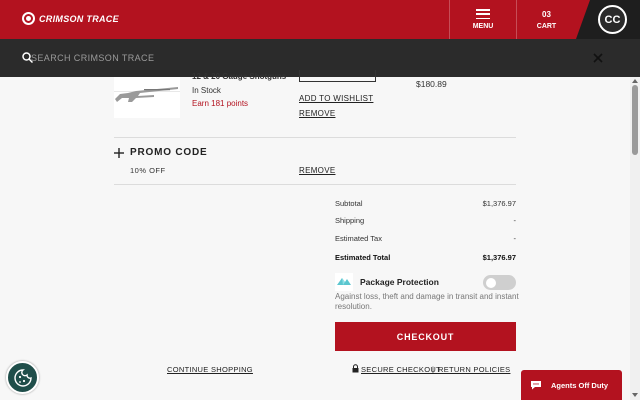  I want to click on stock-status: In Stock, so click(206, 90).